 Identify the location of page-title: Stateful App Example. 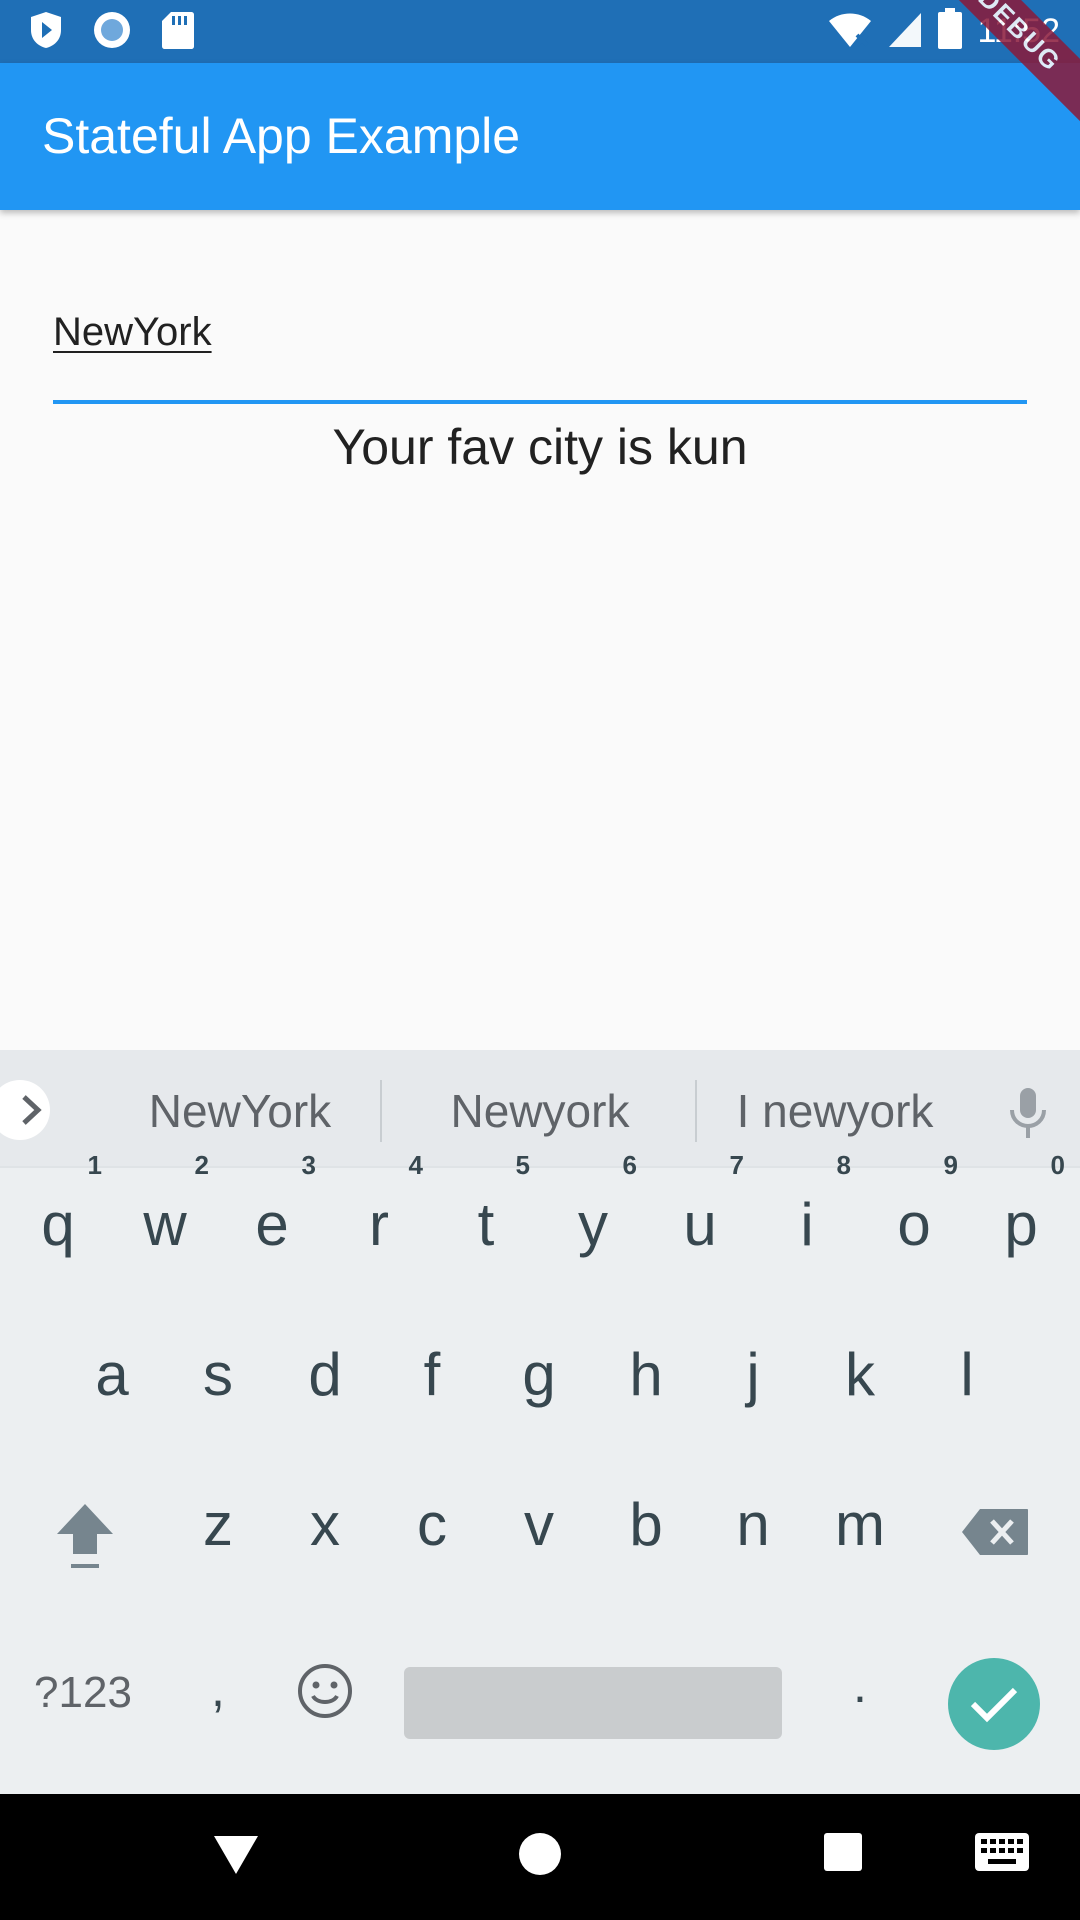
(281, 136).